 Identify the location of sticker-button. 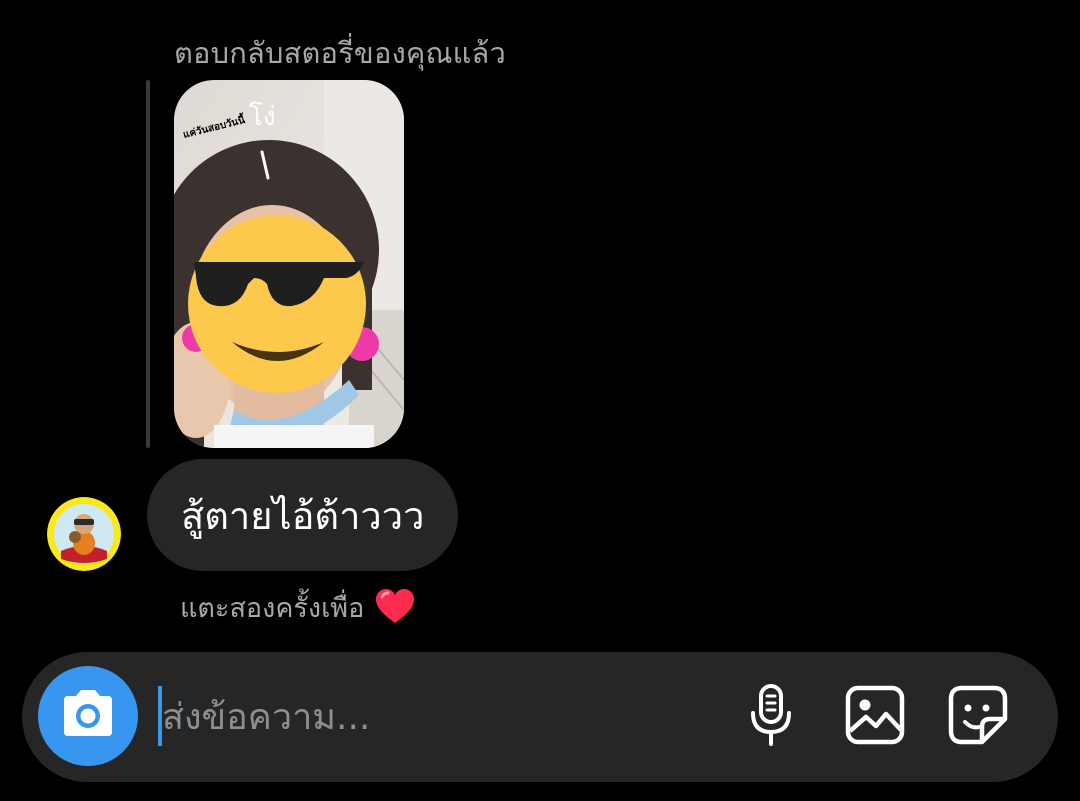
(978, 717).